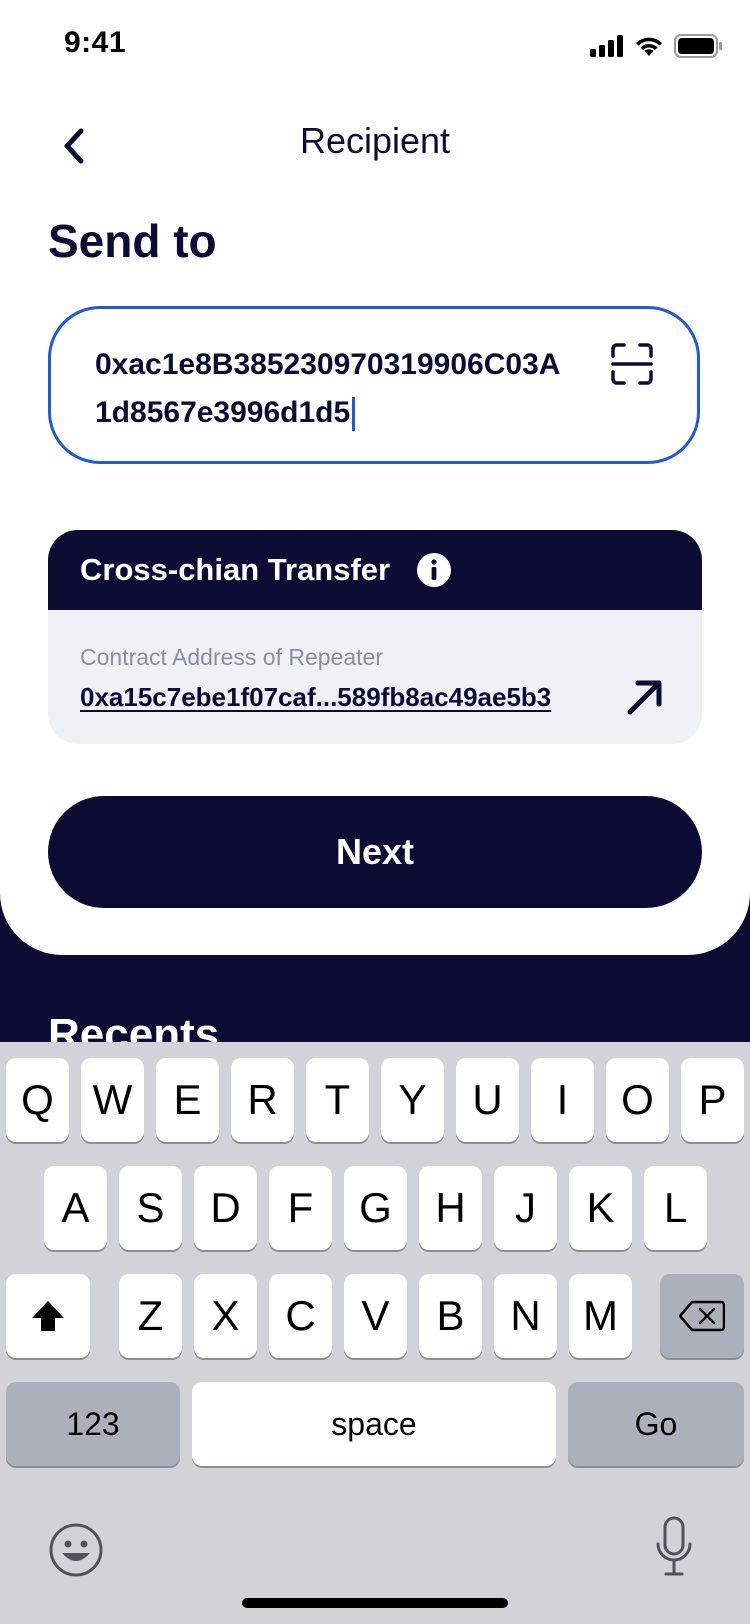 This screenshot has height=1624, width=750. Describe the element at coordinates (649, 46) in the screenshot. I see `wifi-icon` at that location.